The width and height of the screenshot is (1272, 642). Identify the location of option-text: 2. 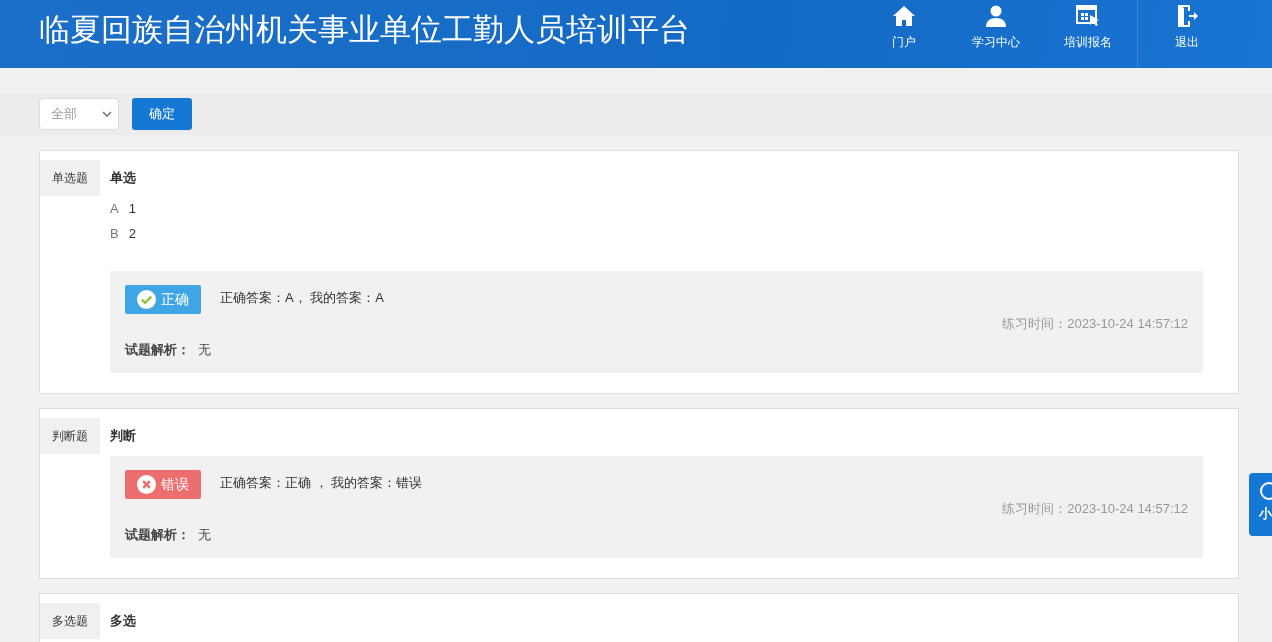
(132, 233).